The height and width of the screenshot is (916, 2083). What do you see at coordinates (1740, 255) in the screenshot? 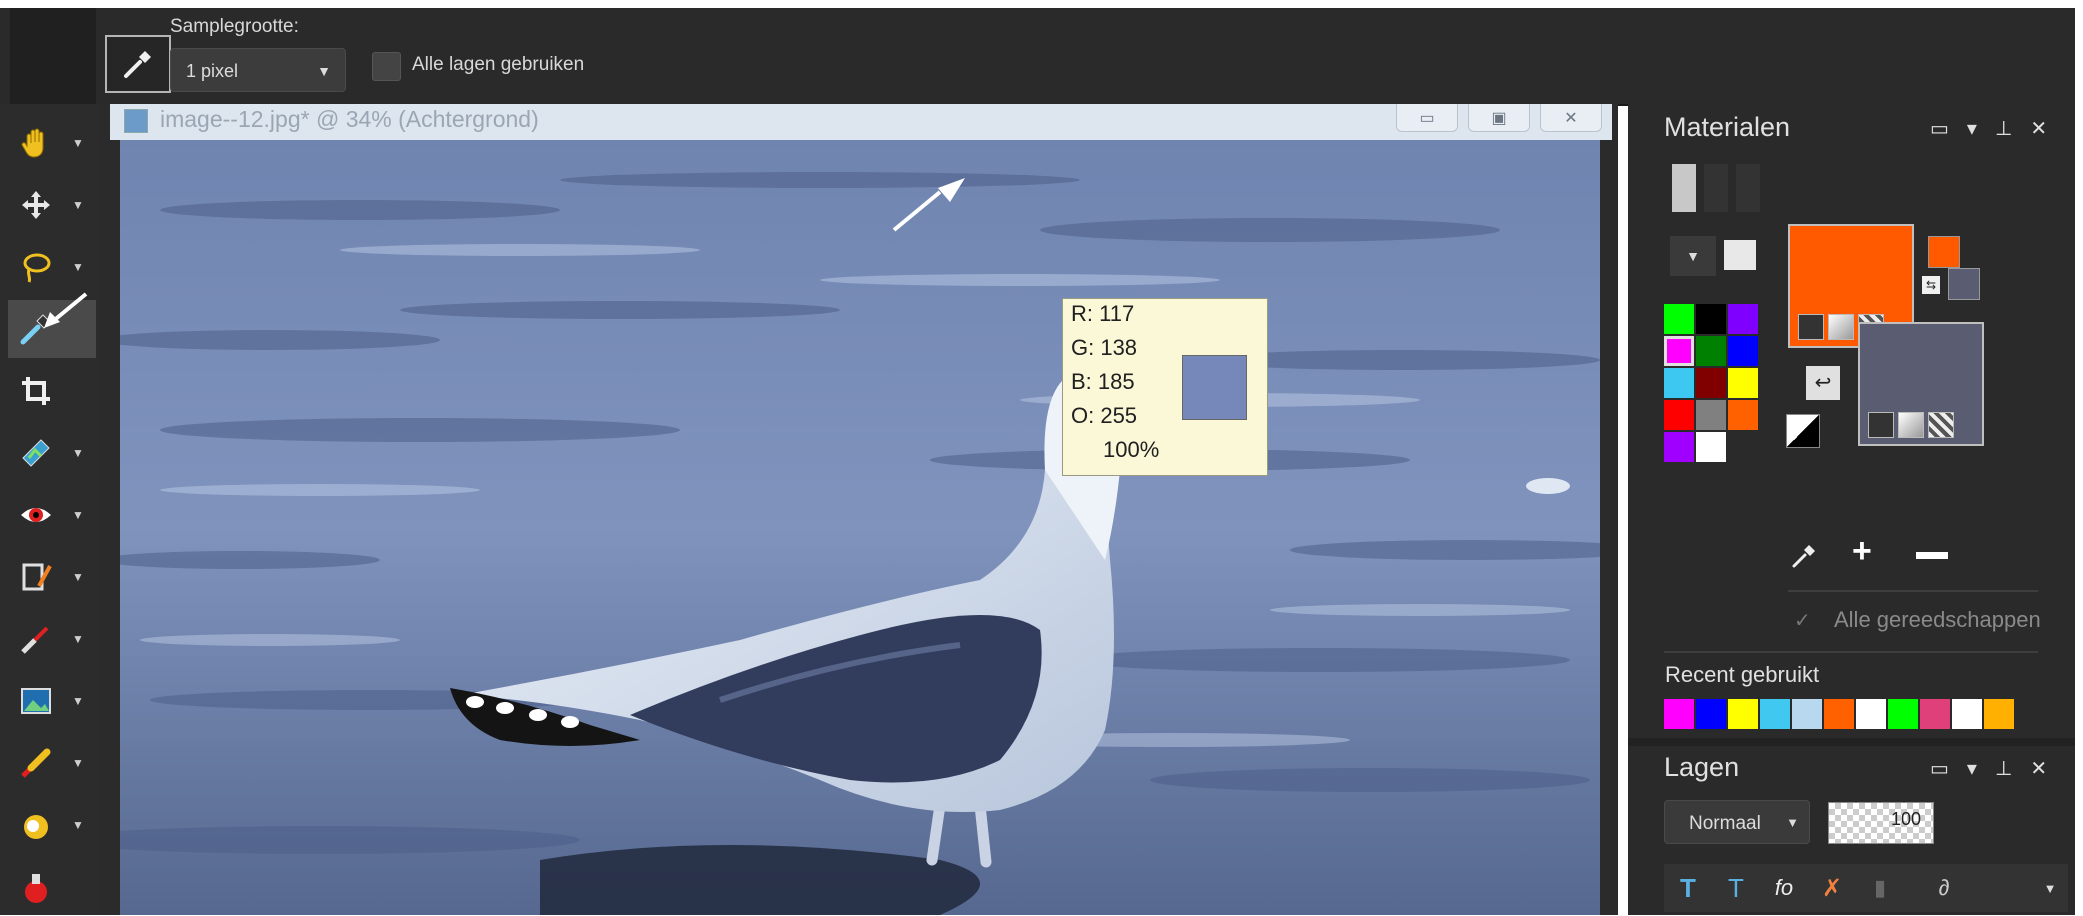
I see `palette-options-icon` at bounding box center [1740, 255].